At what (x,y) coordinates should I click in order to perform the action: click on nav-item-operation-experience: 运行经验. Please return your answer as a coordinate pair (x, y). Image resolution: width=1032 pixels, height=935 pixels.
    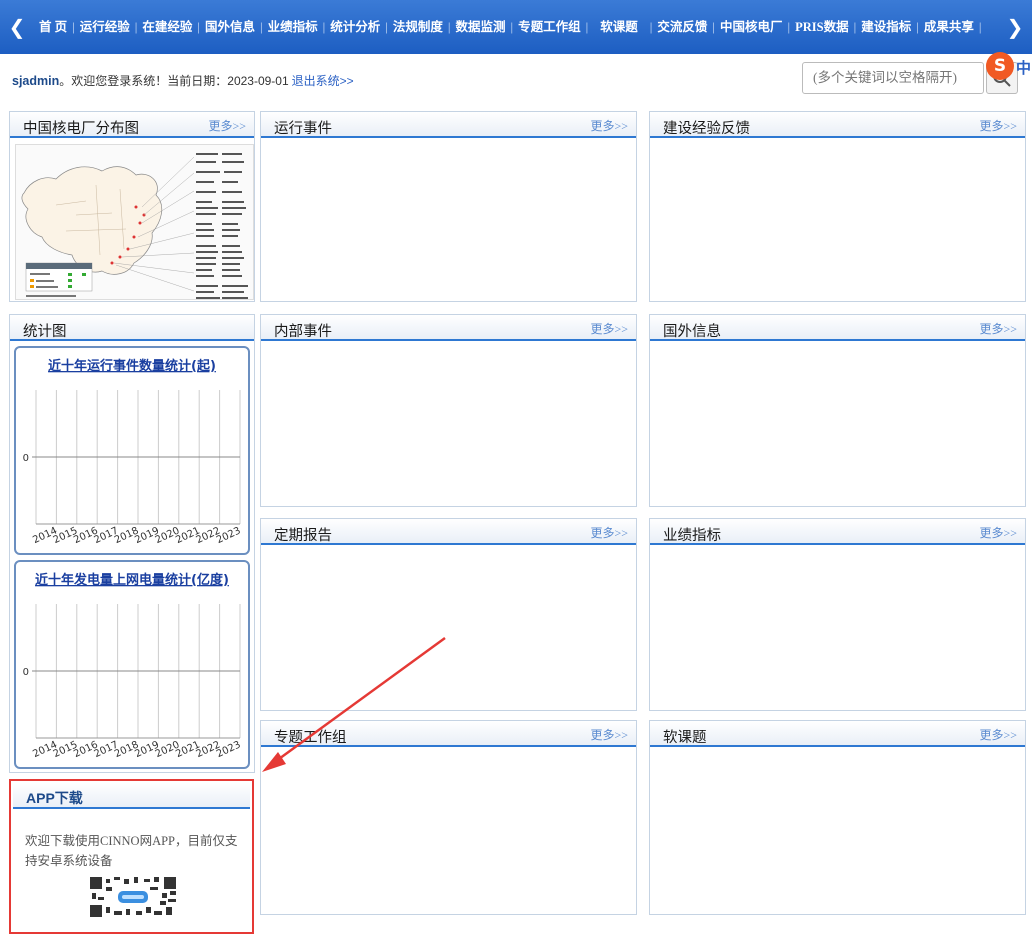
    Looking at the image, I should click on (105, 27).